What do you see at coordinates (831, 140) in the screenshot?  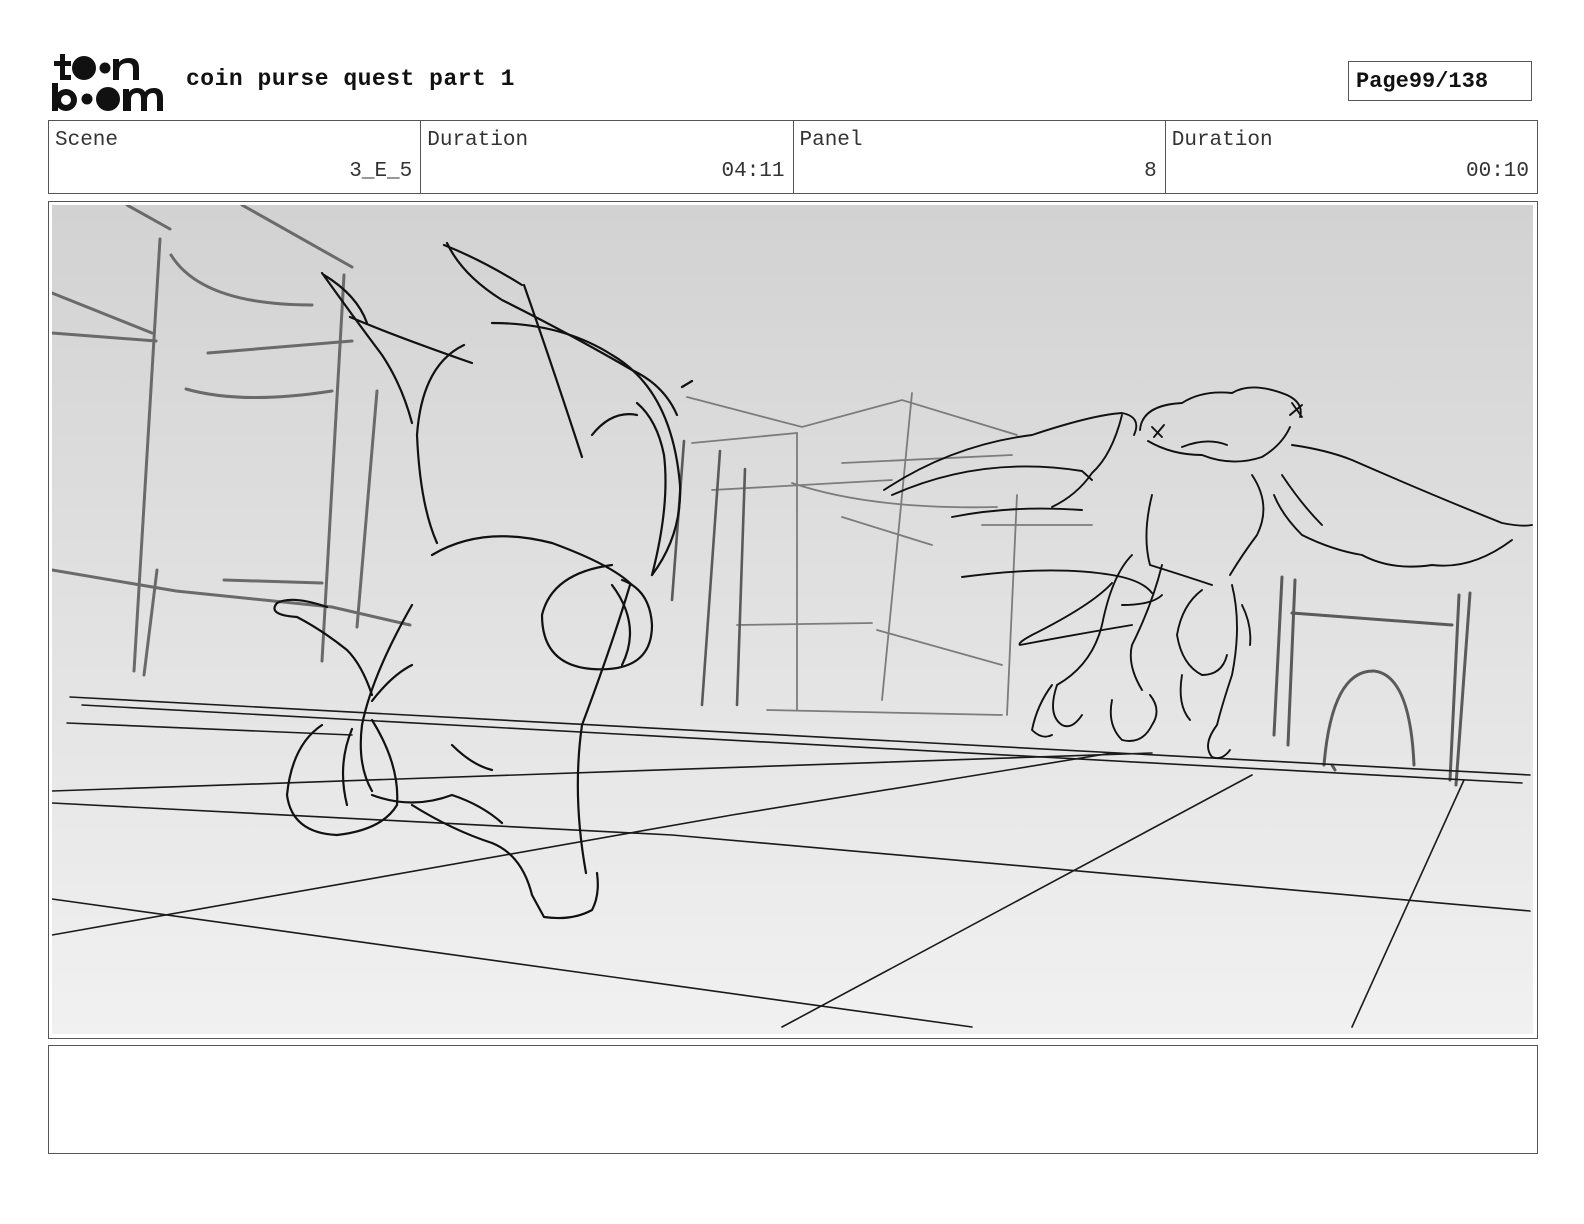 I see `panel-label: Panel` at bounding box center [831, 140].